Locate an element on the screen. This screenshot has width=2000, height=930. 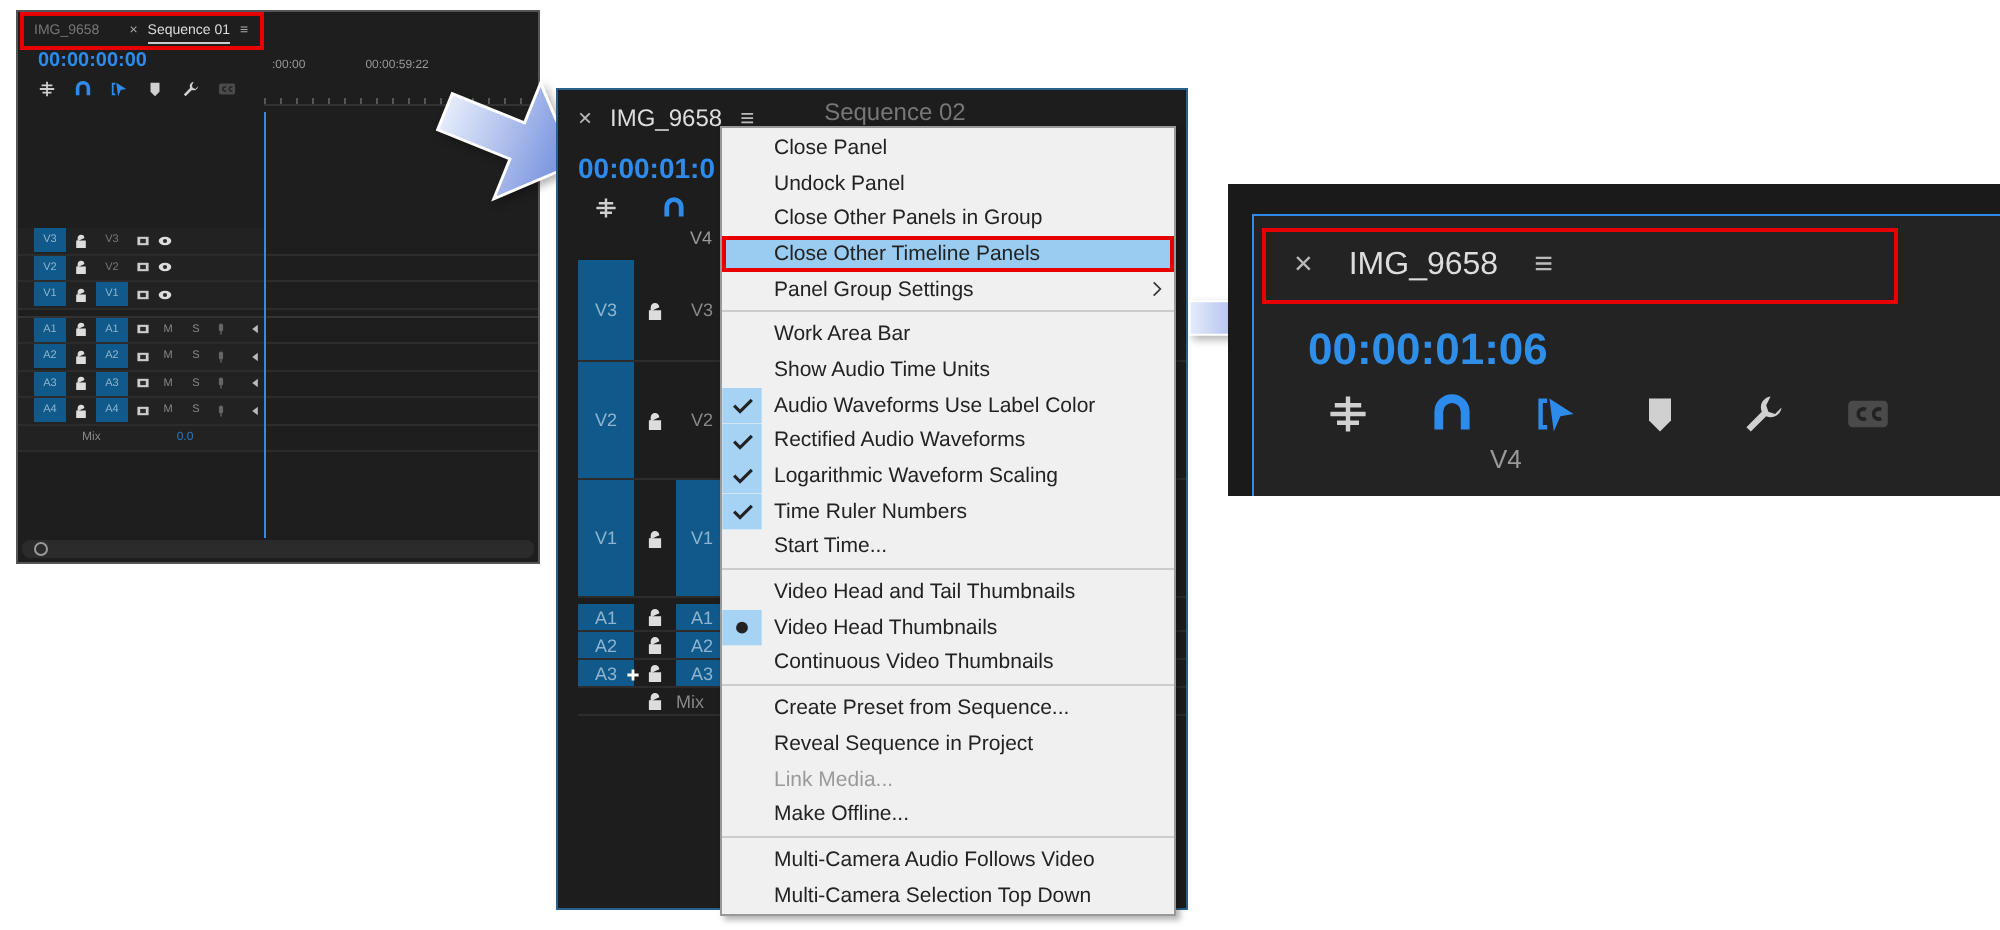
menu-item: Close Other Panels in Group is located at coordinates (948, 218).